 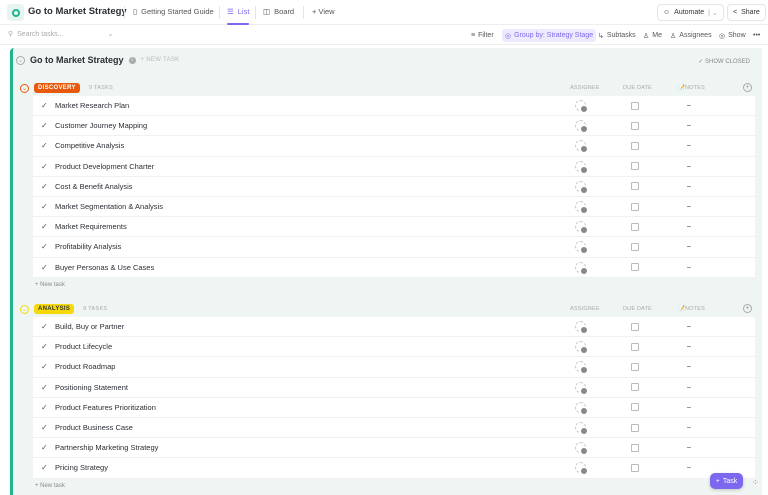 What do you see at coordinates (88, 246) in the screenshot?
I see `task-name: Profitability Analysis` at bounding box center [88, 246].